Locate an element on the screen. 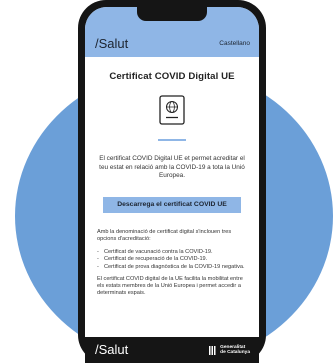 This screenshot has width=336, height=363. phone-notch is located at coordinates (172, 14).